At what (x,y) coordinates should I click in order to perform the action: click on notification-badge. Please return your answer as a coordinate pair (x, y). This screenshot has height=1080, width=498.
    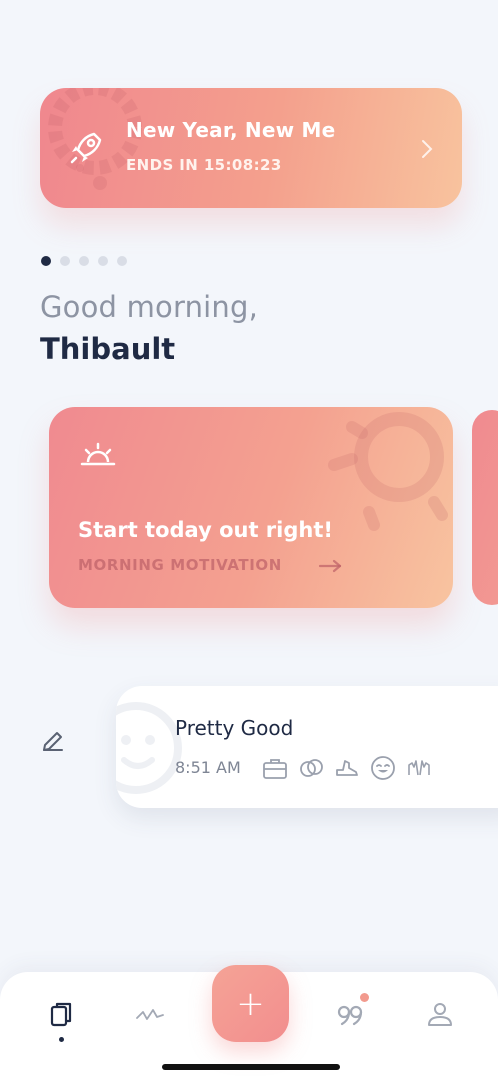
    Looking at the image, I should click on (364, 997).